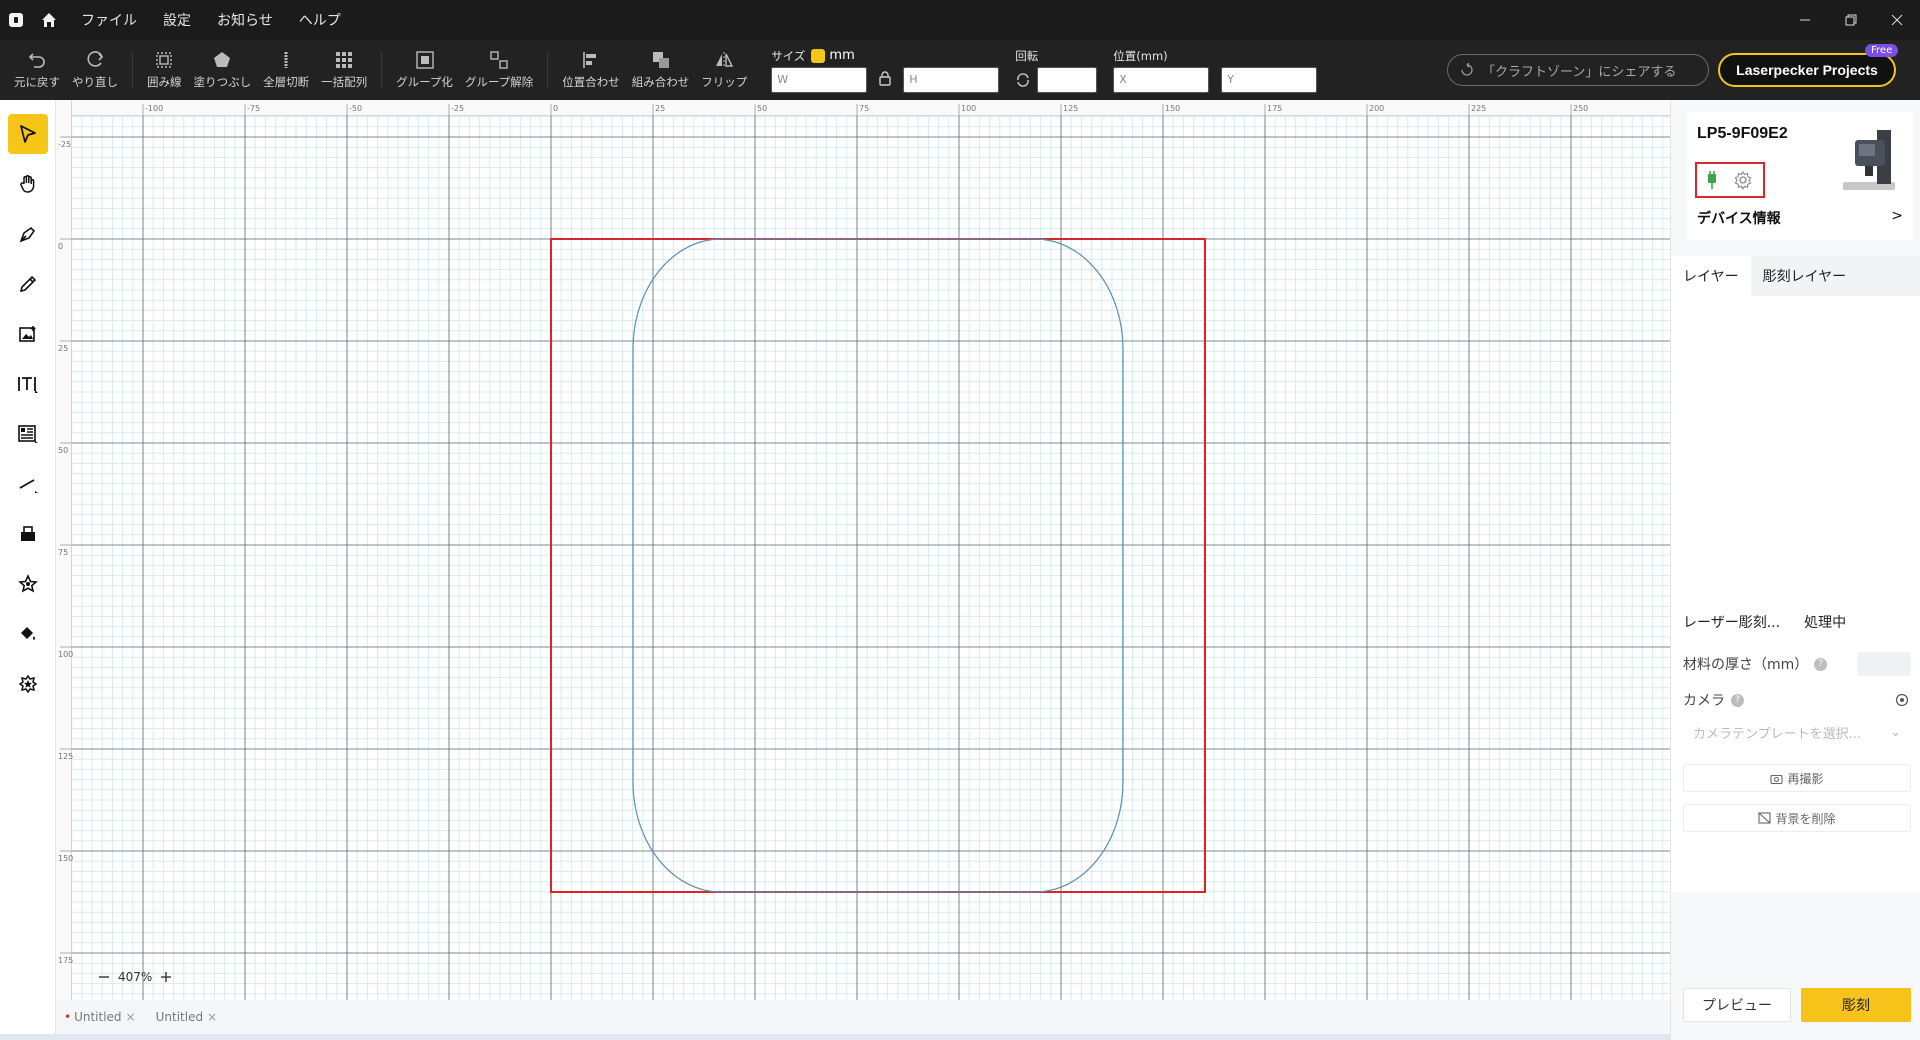 The image size is (1920, 1040). I want to click on group-icon, so click(424, 60).